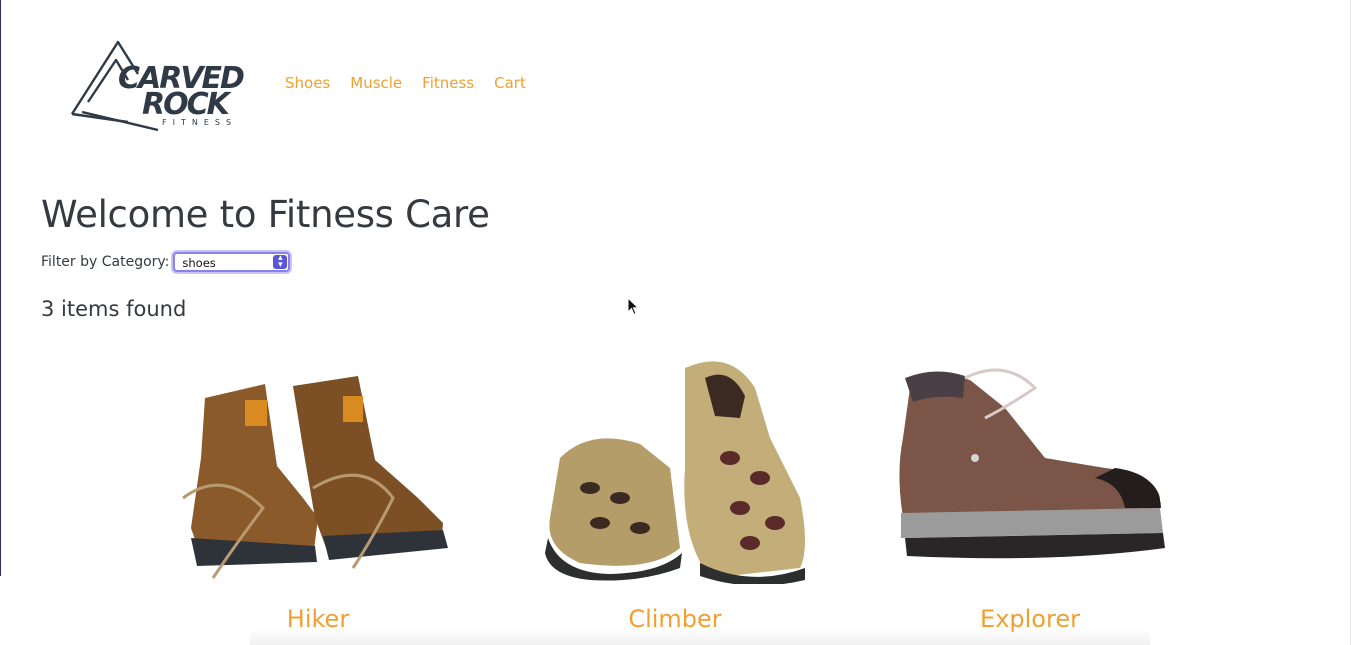  What do you see at coordinates (199, 263) in the screenshot?
I see `category-select-value: shoes` at bounding box center [199, 263].